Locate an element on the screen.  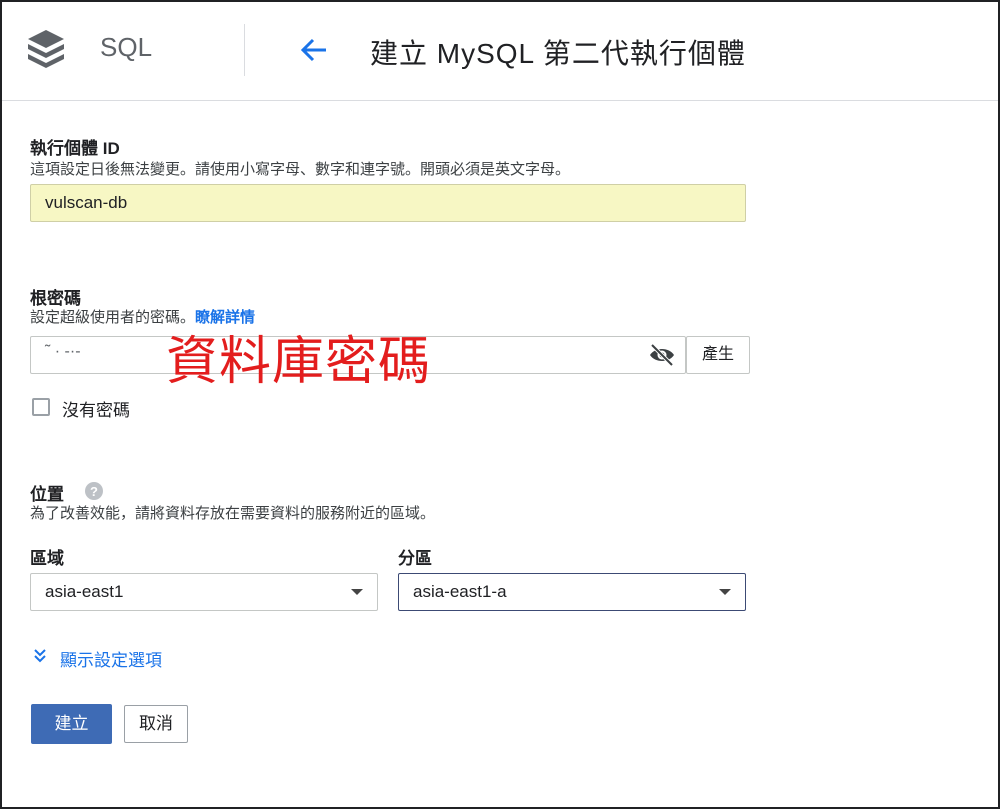
eye-off-icon is located at coordinates (662, 355).